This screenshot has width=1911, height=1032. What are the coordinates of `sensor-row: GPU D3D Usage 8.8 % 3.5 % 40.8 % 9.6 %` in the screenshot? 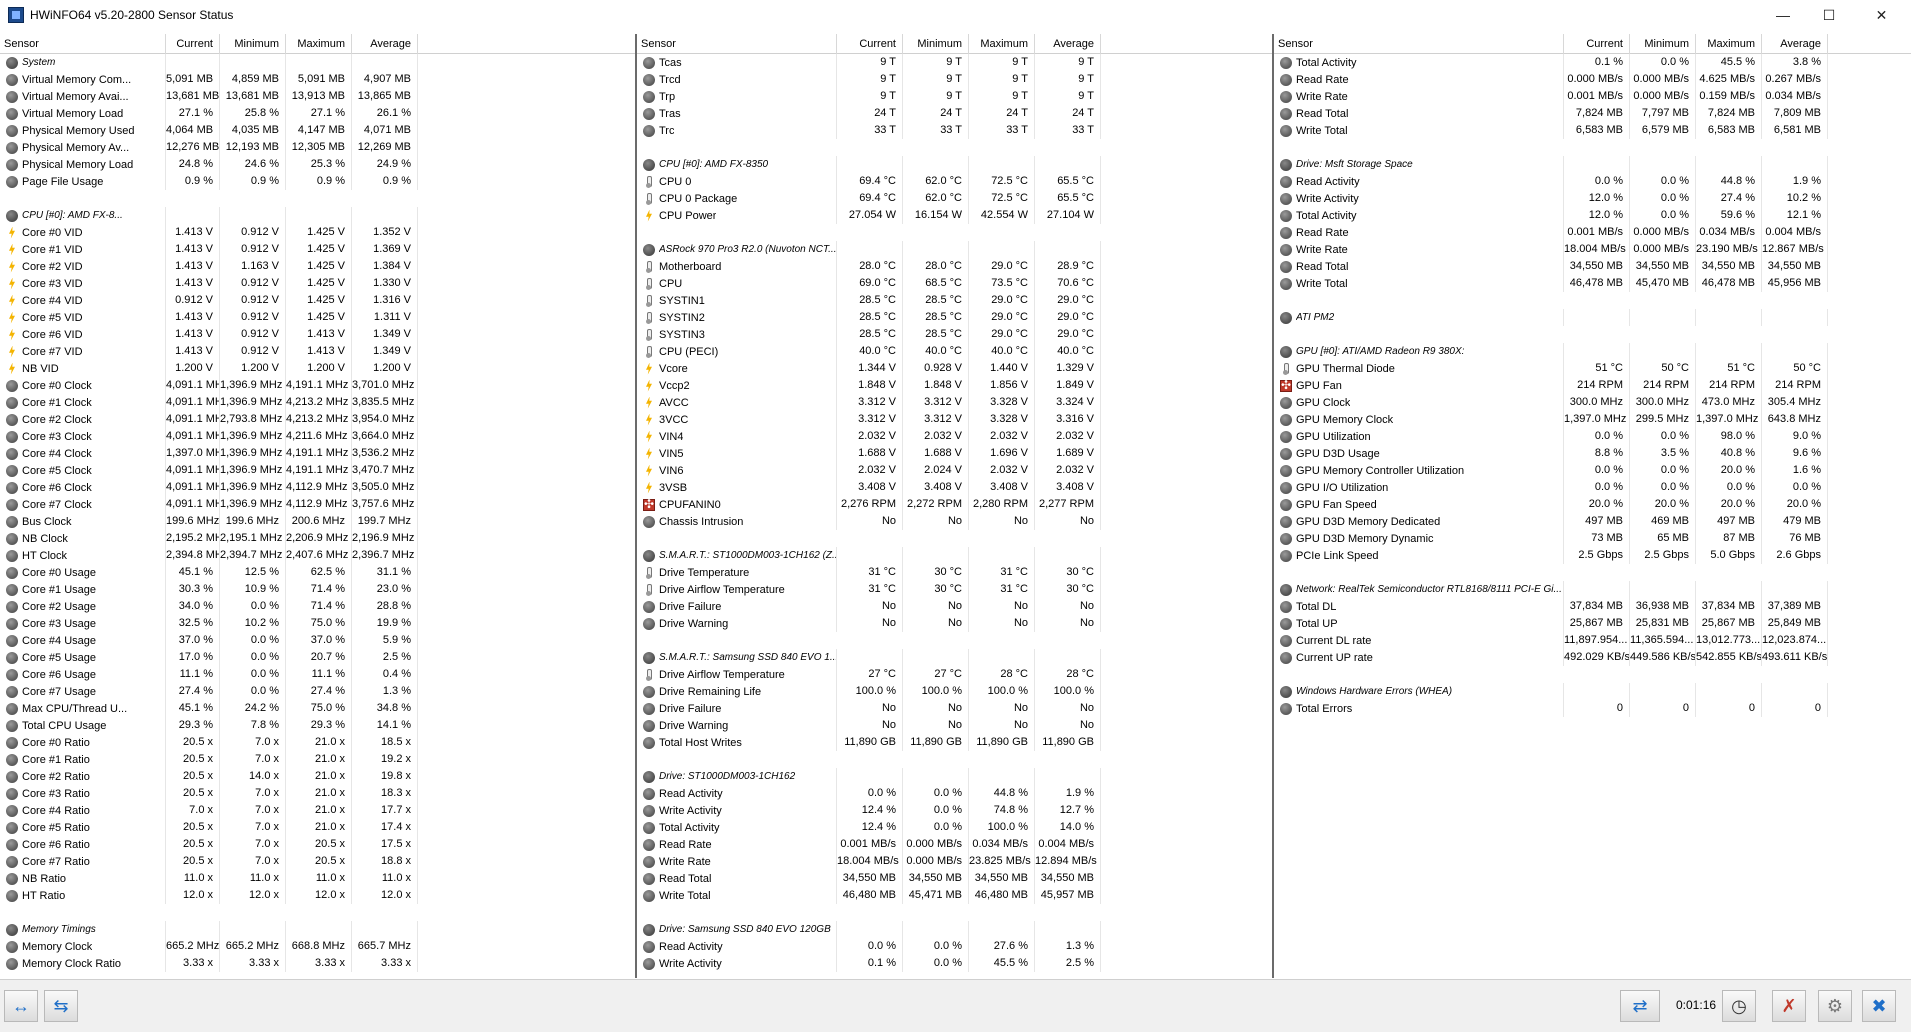 It's located at (1592, 453).